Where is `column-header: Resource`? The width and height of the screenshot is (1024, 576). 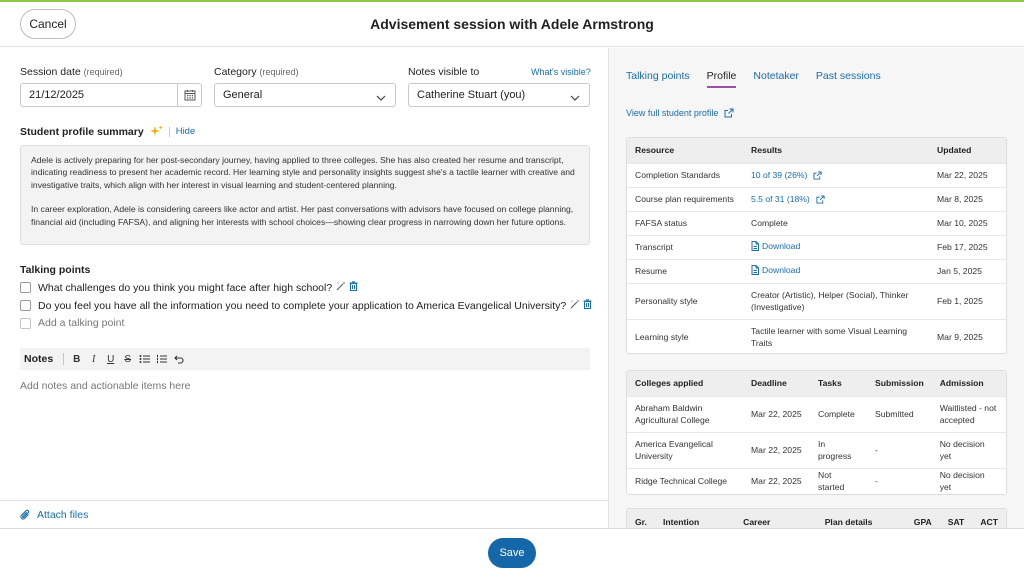 column-header: Resource is located at coordinates (685, 150).